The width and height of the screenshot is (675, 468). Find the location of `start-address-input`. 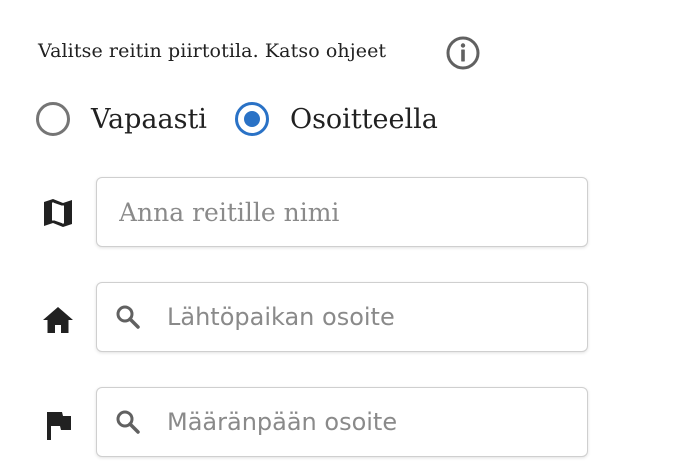

start-address-input is located at coordinates (377, 317).